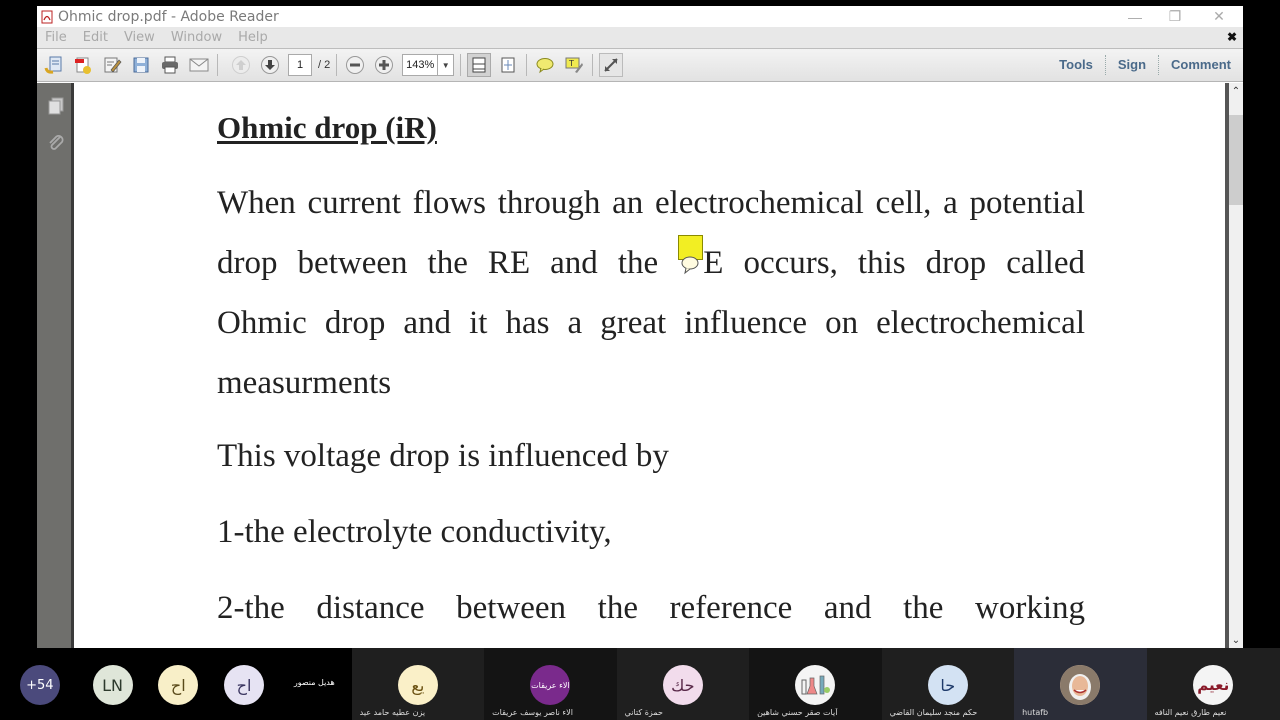 The width and height of the screenshot is (1280, 720). I want to click on vertical-scrollbar: ⌃ ⌄, so click(1234, 365).